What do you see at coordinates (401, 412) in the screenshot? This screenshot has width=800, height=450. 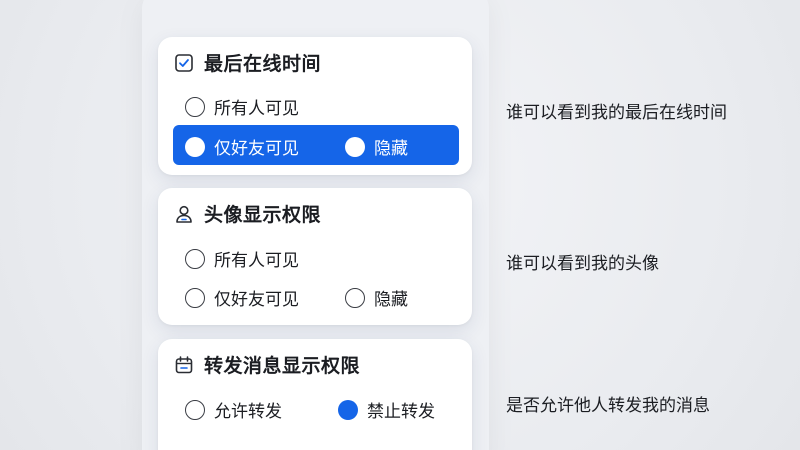 I see `option-label: 禁止转发` at bounding box center [401, 412].